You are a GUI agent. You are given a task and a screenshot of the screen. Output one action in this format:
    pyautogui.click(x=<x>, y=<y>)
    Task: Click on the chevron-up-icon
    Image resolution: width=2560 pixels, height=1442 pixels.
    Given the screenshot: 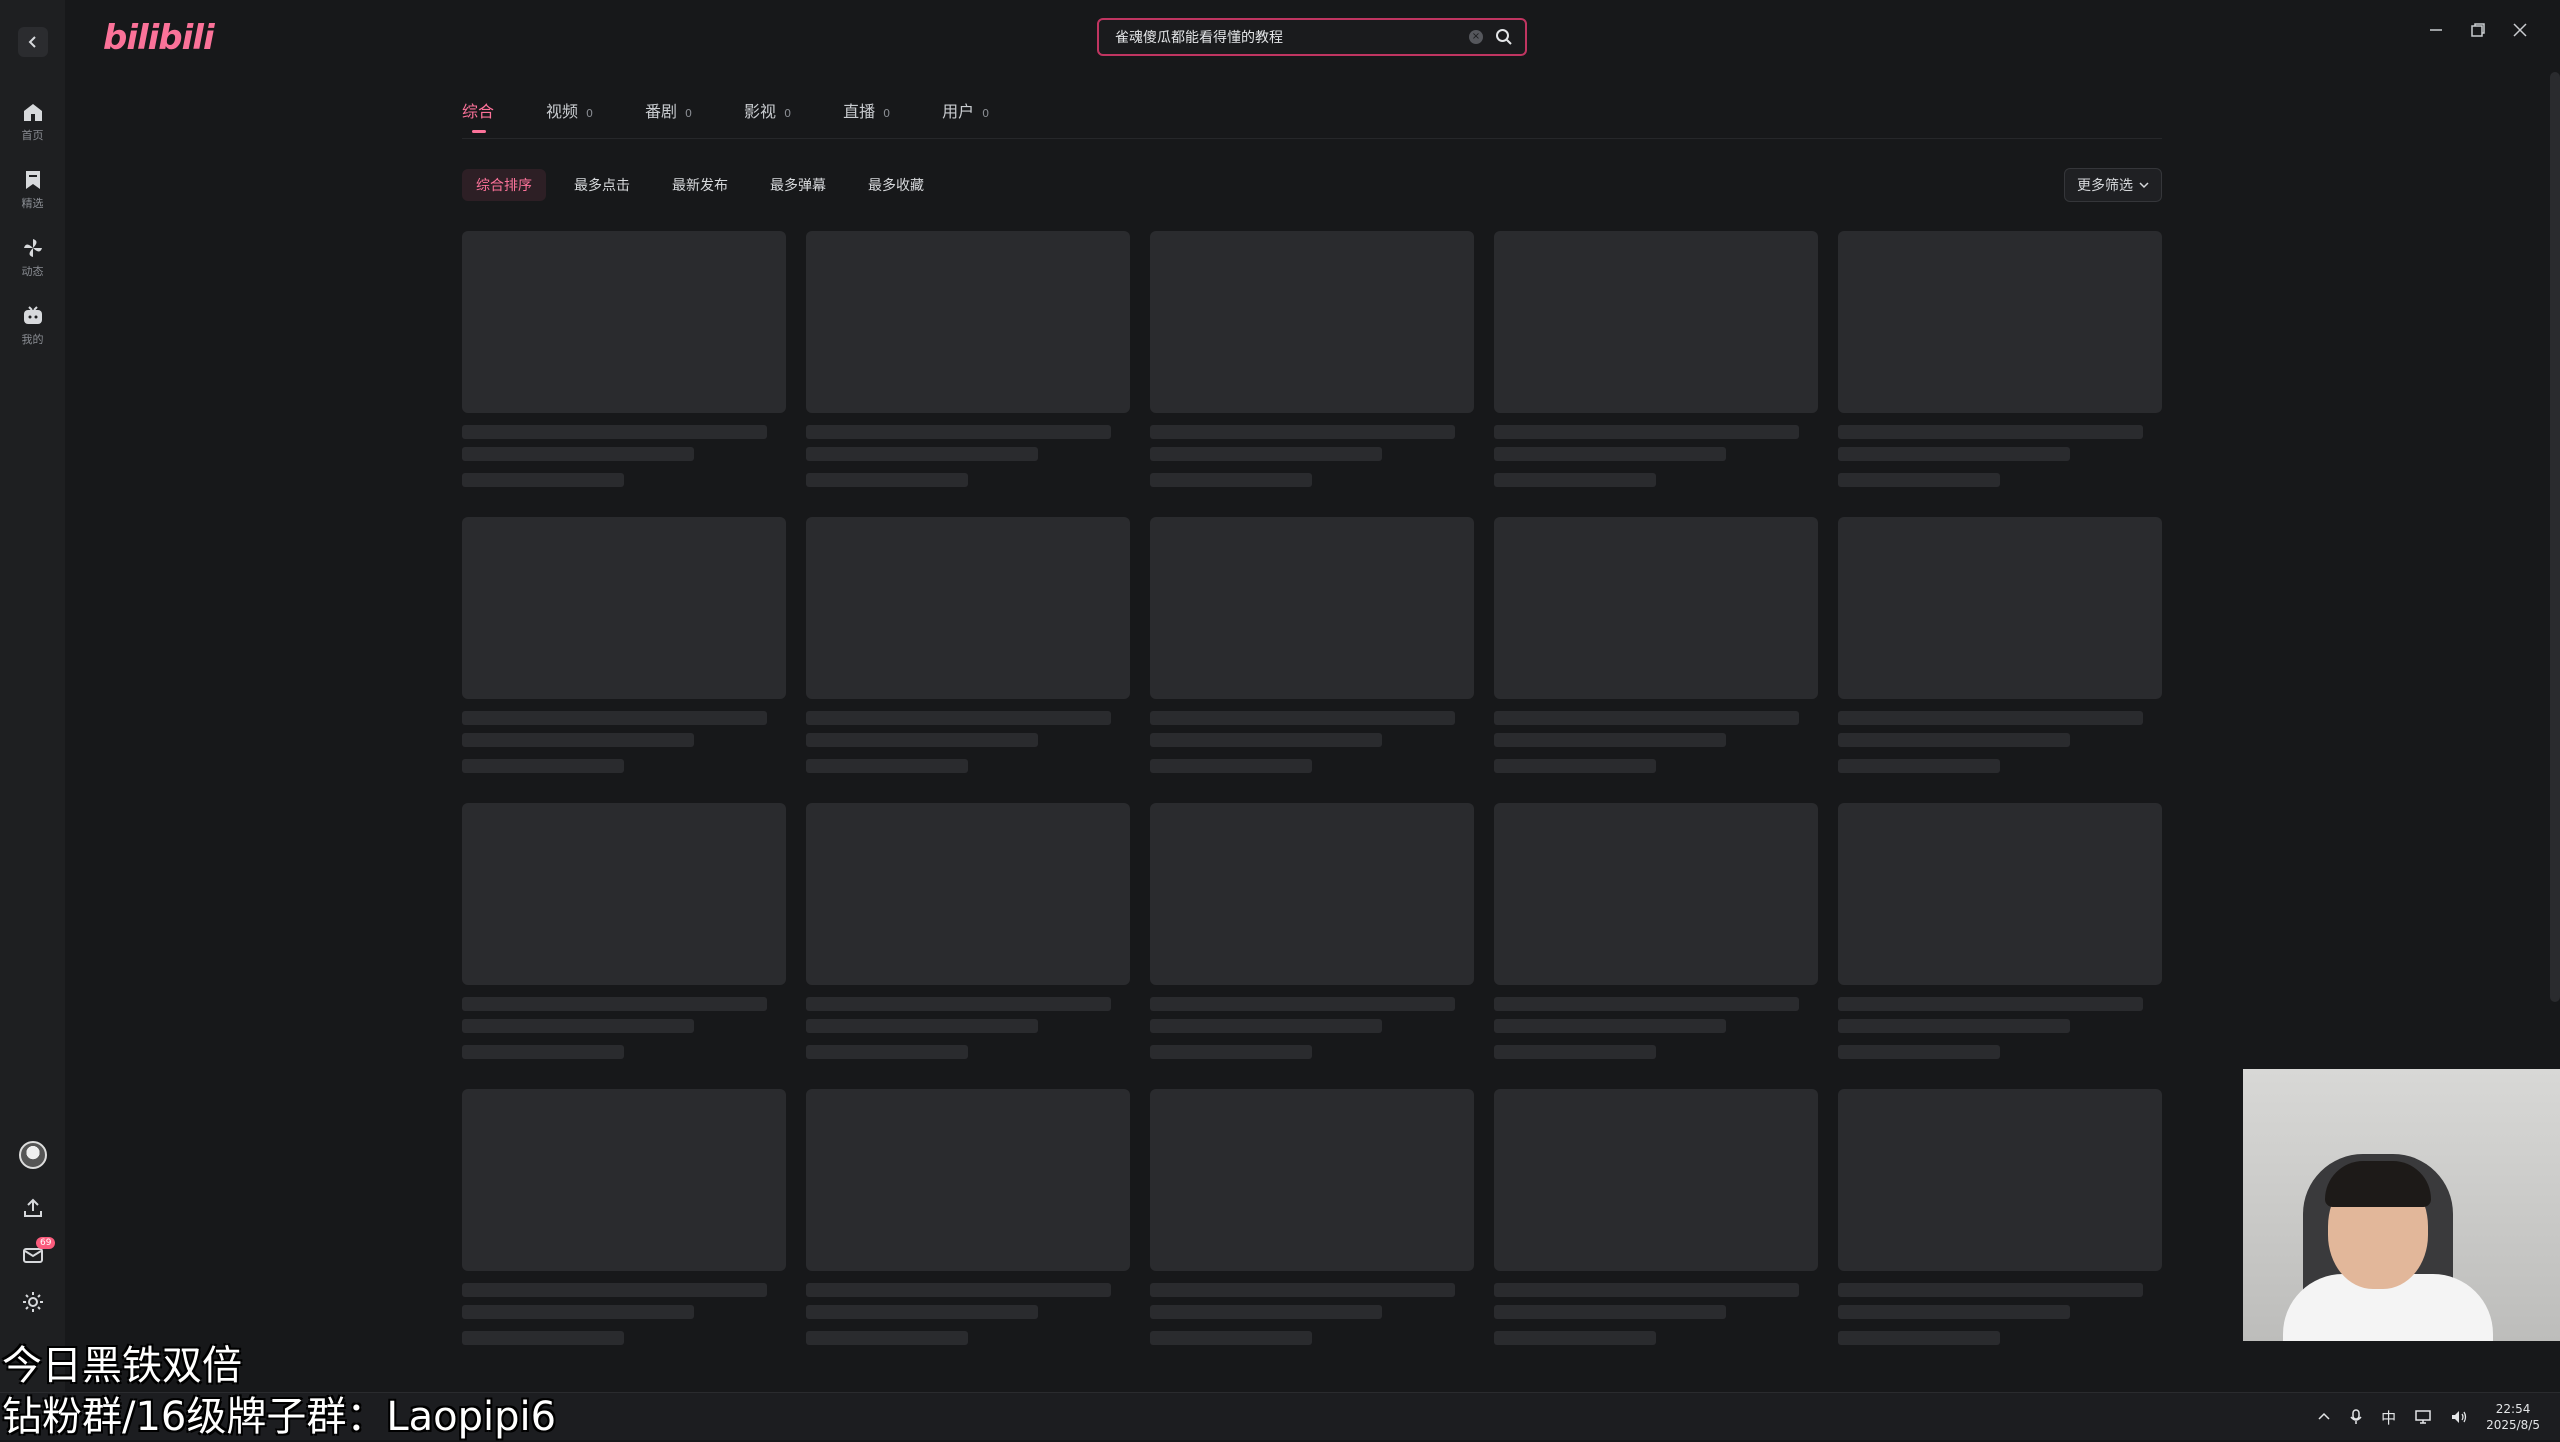 What is the action you would take?
    pyautogui.click(x=2324, y=1417)
    